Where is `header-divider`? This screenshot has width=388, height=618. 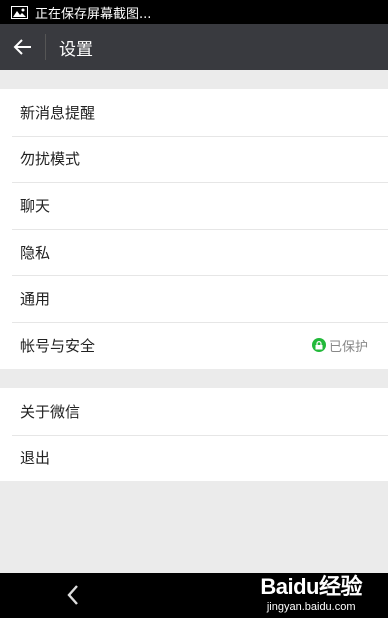
header-divider is located at coordinates (45, 47).